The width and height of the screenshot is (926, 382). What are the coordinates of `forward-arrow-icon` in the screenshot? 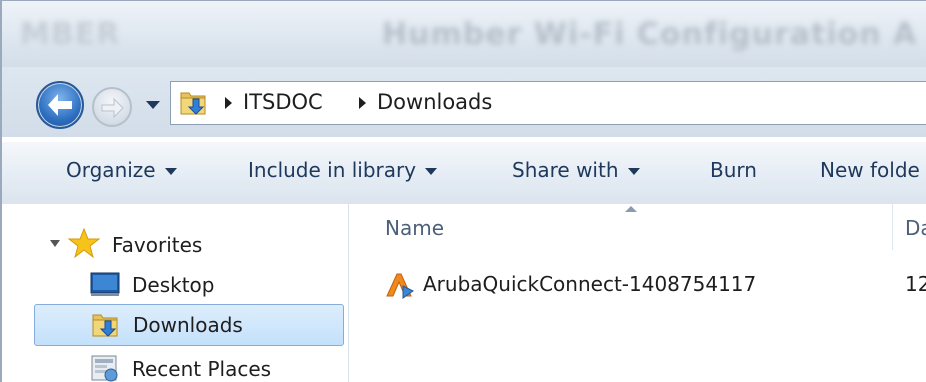 It's located at (112, 108).